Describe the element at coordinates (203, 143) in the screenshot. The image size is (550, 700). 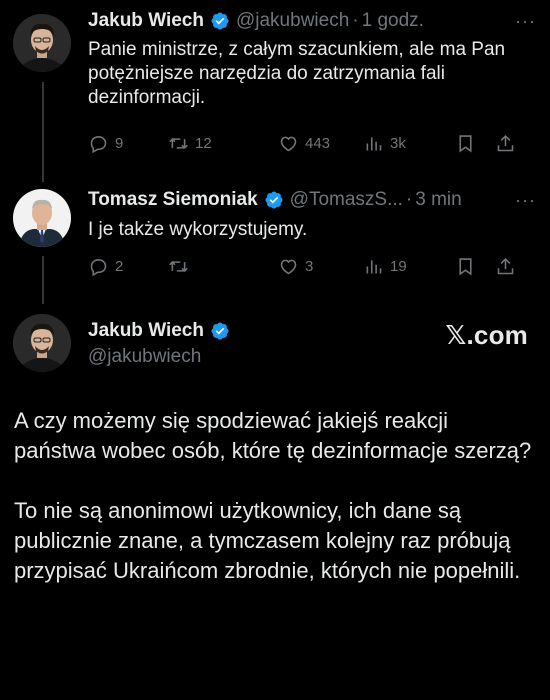
I see `retweet-count: 12` at that location.